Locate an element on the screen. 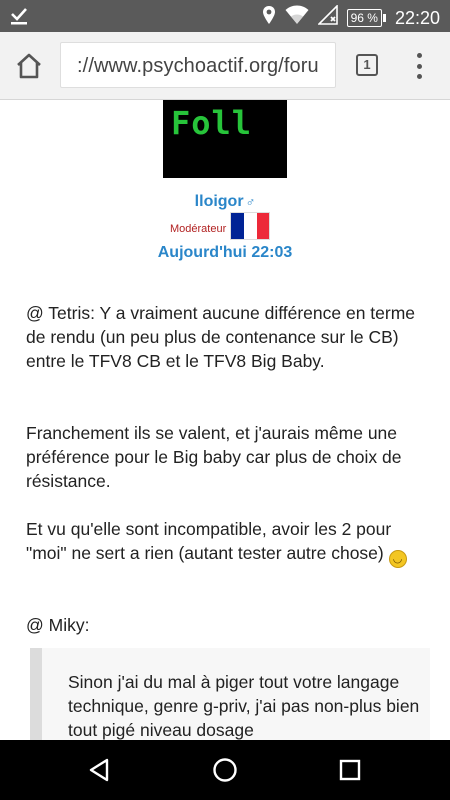 The width and height of the screenshot is (450, 800). overflow-menu-icon is located at coordinates (419, 66).